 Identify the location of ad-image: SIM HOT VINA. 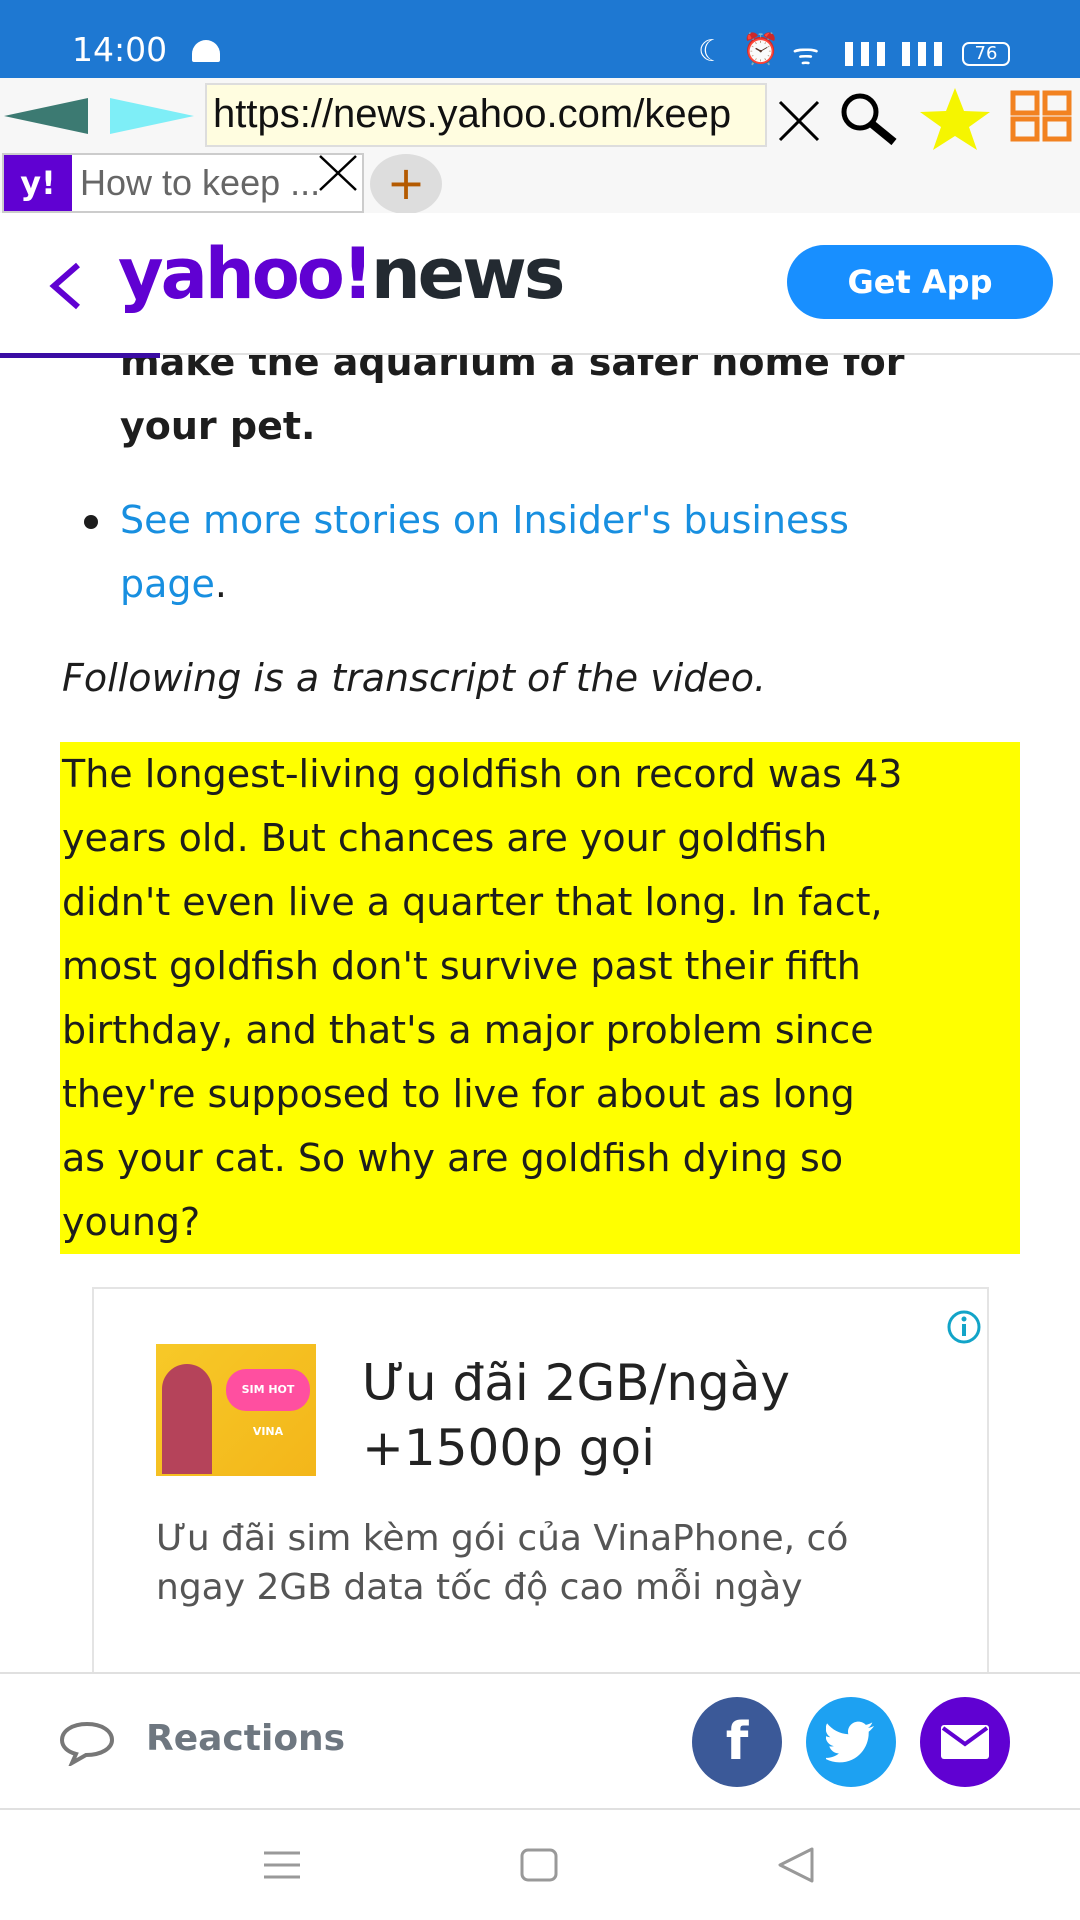
(236, 1410).